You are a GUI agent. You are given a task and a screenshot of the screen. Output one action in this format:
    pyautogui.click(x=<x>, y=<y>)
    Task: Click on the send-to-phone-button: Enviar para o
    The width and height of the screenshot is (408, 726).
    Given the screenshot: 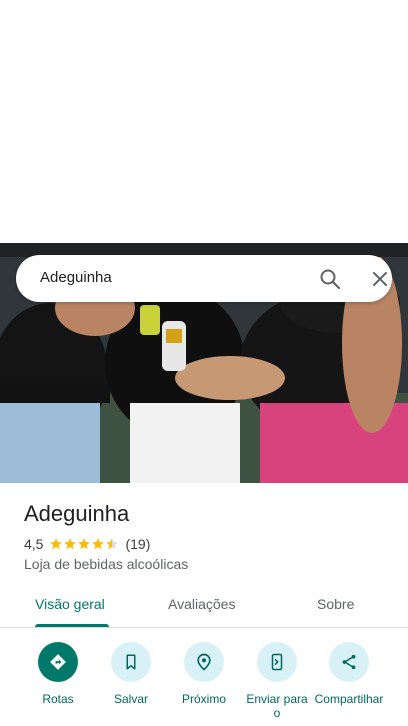 What is the action you would take?
    pyautogui.click(x=277, y=681)
    